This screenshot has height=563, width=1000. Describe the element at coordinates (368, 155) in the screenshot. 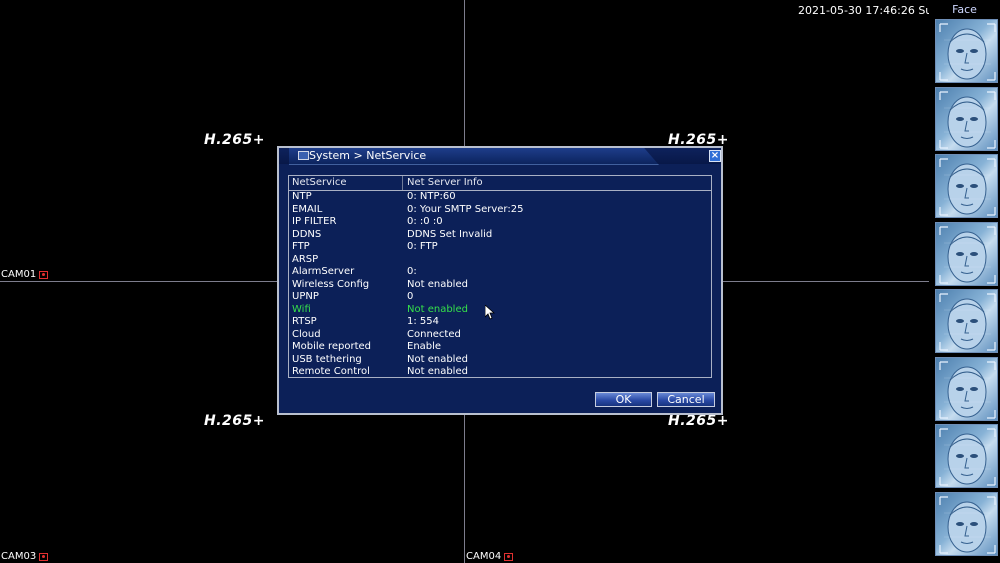

I see `dialog-title: System > NetService` at that location.